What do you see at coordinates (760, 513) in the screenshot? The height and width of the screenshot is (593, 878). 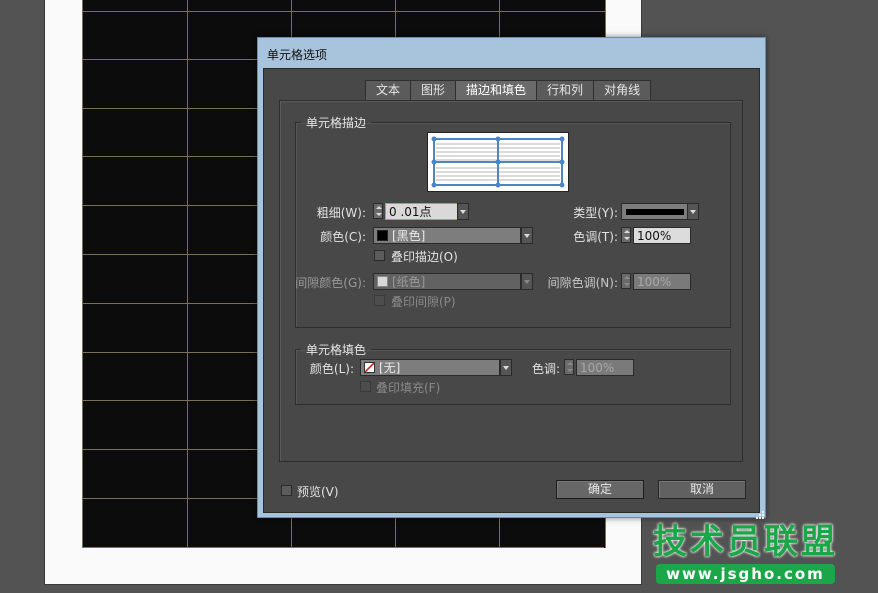 I see `resize-grip-icon` at bounding box center [760, 513].